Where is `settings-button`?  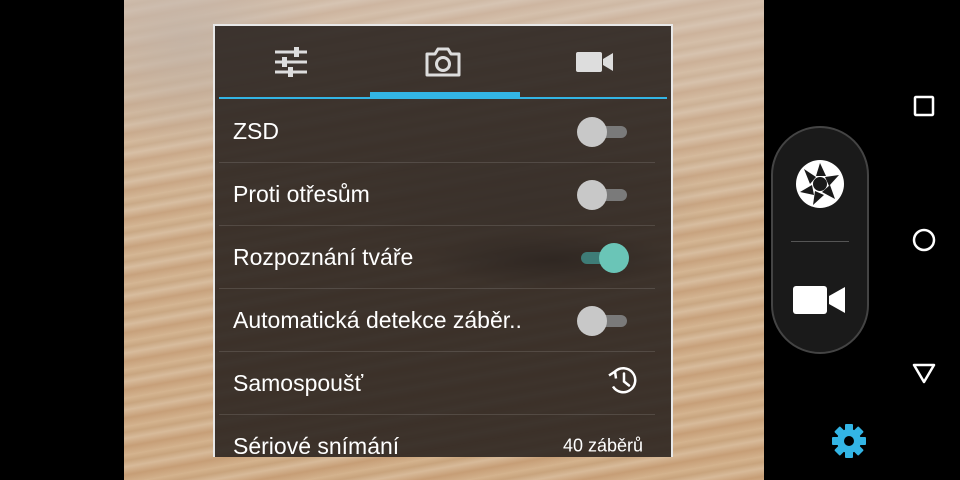 settings-button is located at coordinates (849, 443).